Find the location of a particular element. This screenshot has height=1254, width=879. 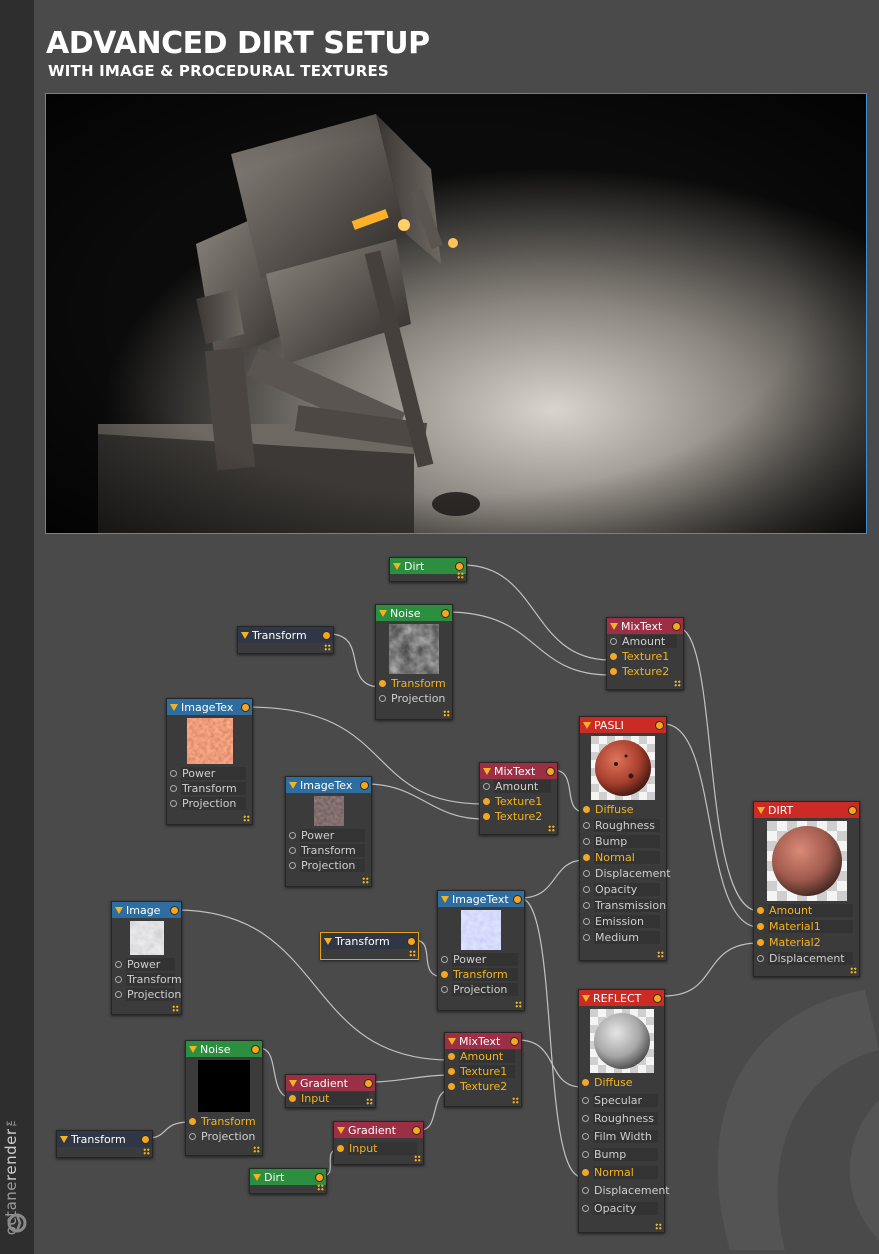

node-transform-bottom: Transform is located at coordinates (104, 1144).